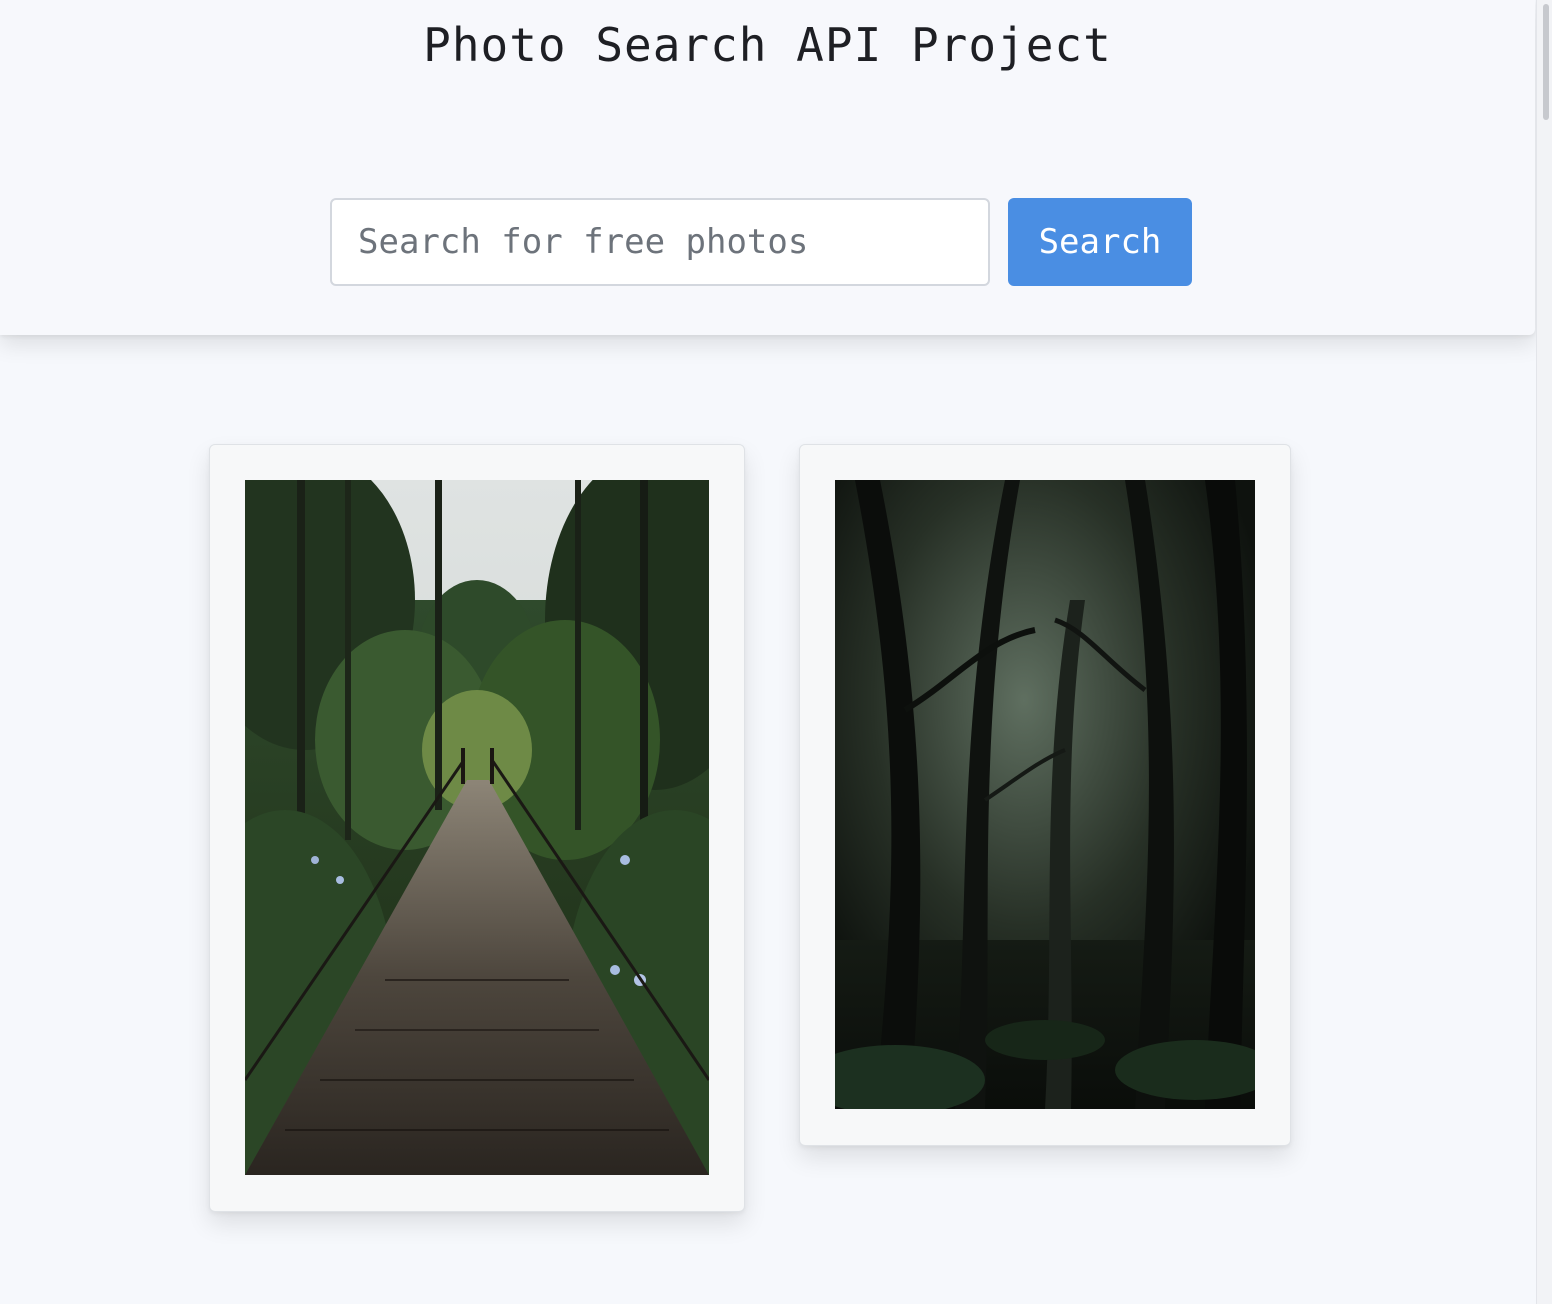 The image size is (1552, 1304). Describe the element at coordinates (660, 242) in the screenshot. I see `search-input` at that location.